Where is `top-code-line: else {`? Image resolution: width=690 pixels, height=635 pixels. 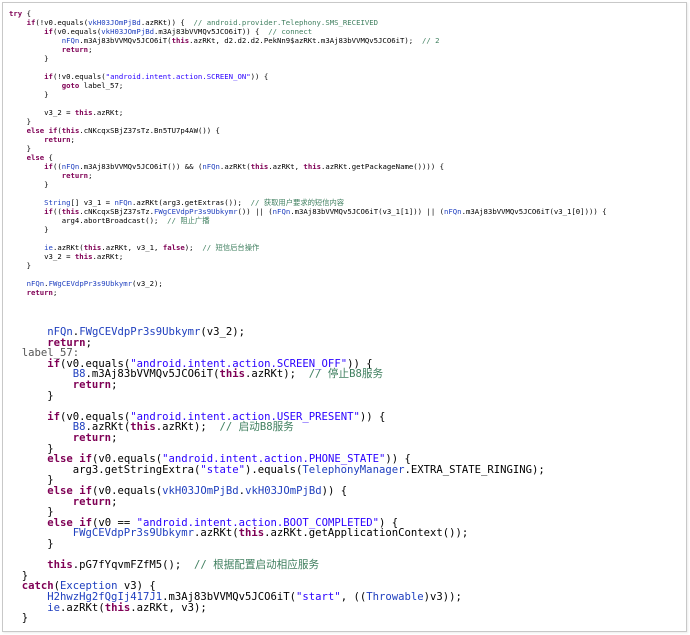 top-code-line: else { is located at coordinates (39, 157).